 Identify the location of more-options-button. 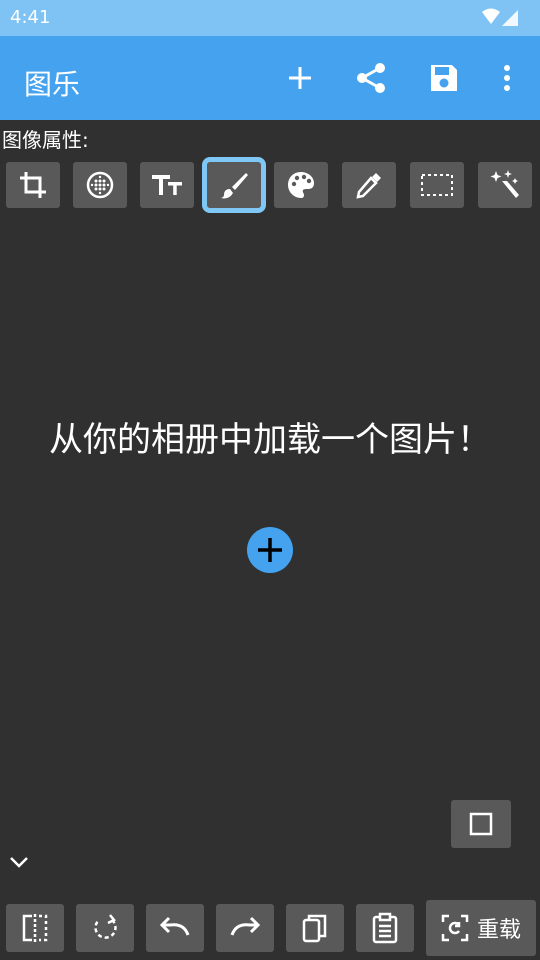
(507, 78).